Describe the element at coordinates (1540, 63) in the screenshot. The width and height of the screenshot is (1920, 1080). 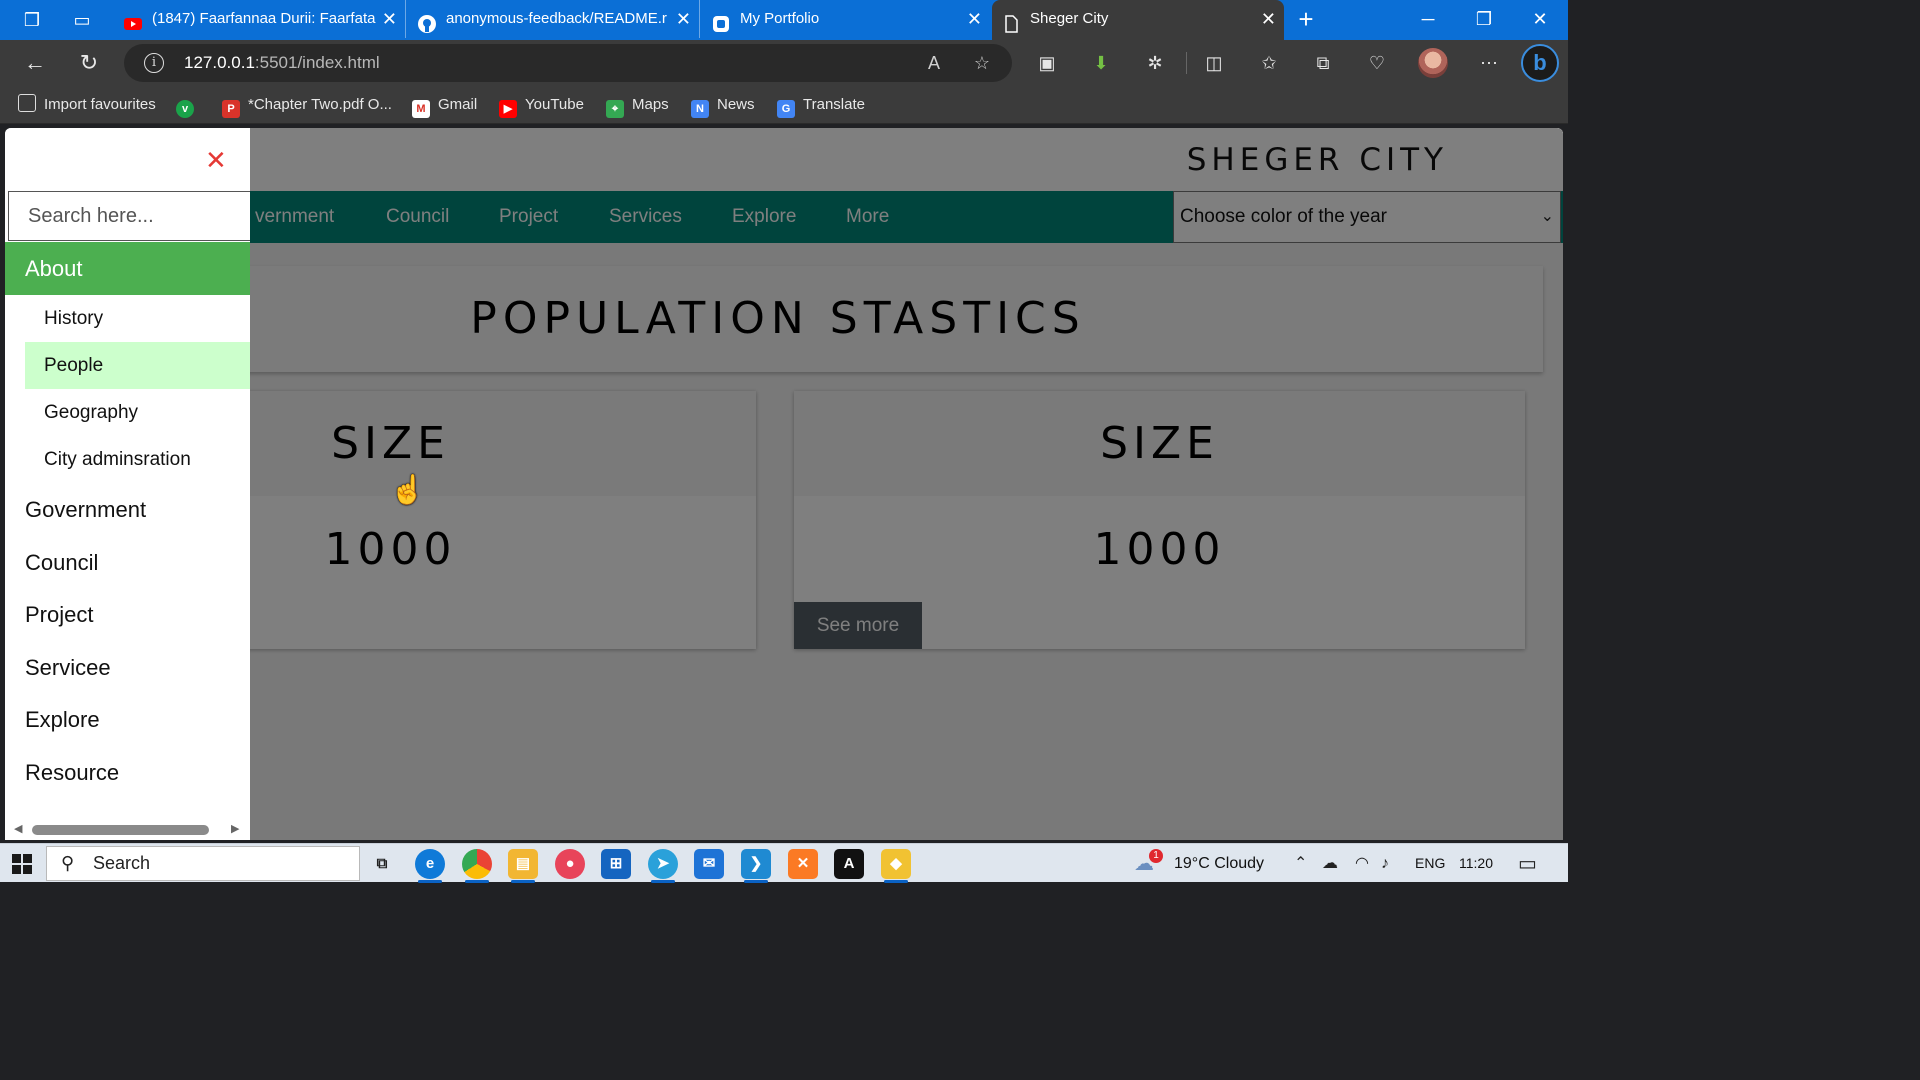
I see `bing-chat-icon: b` at that location.